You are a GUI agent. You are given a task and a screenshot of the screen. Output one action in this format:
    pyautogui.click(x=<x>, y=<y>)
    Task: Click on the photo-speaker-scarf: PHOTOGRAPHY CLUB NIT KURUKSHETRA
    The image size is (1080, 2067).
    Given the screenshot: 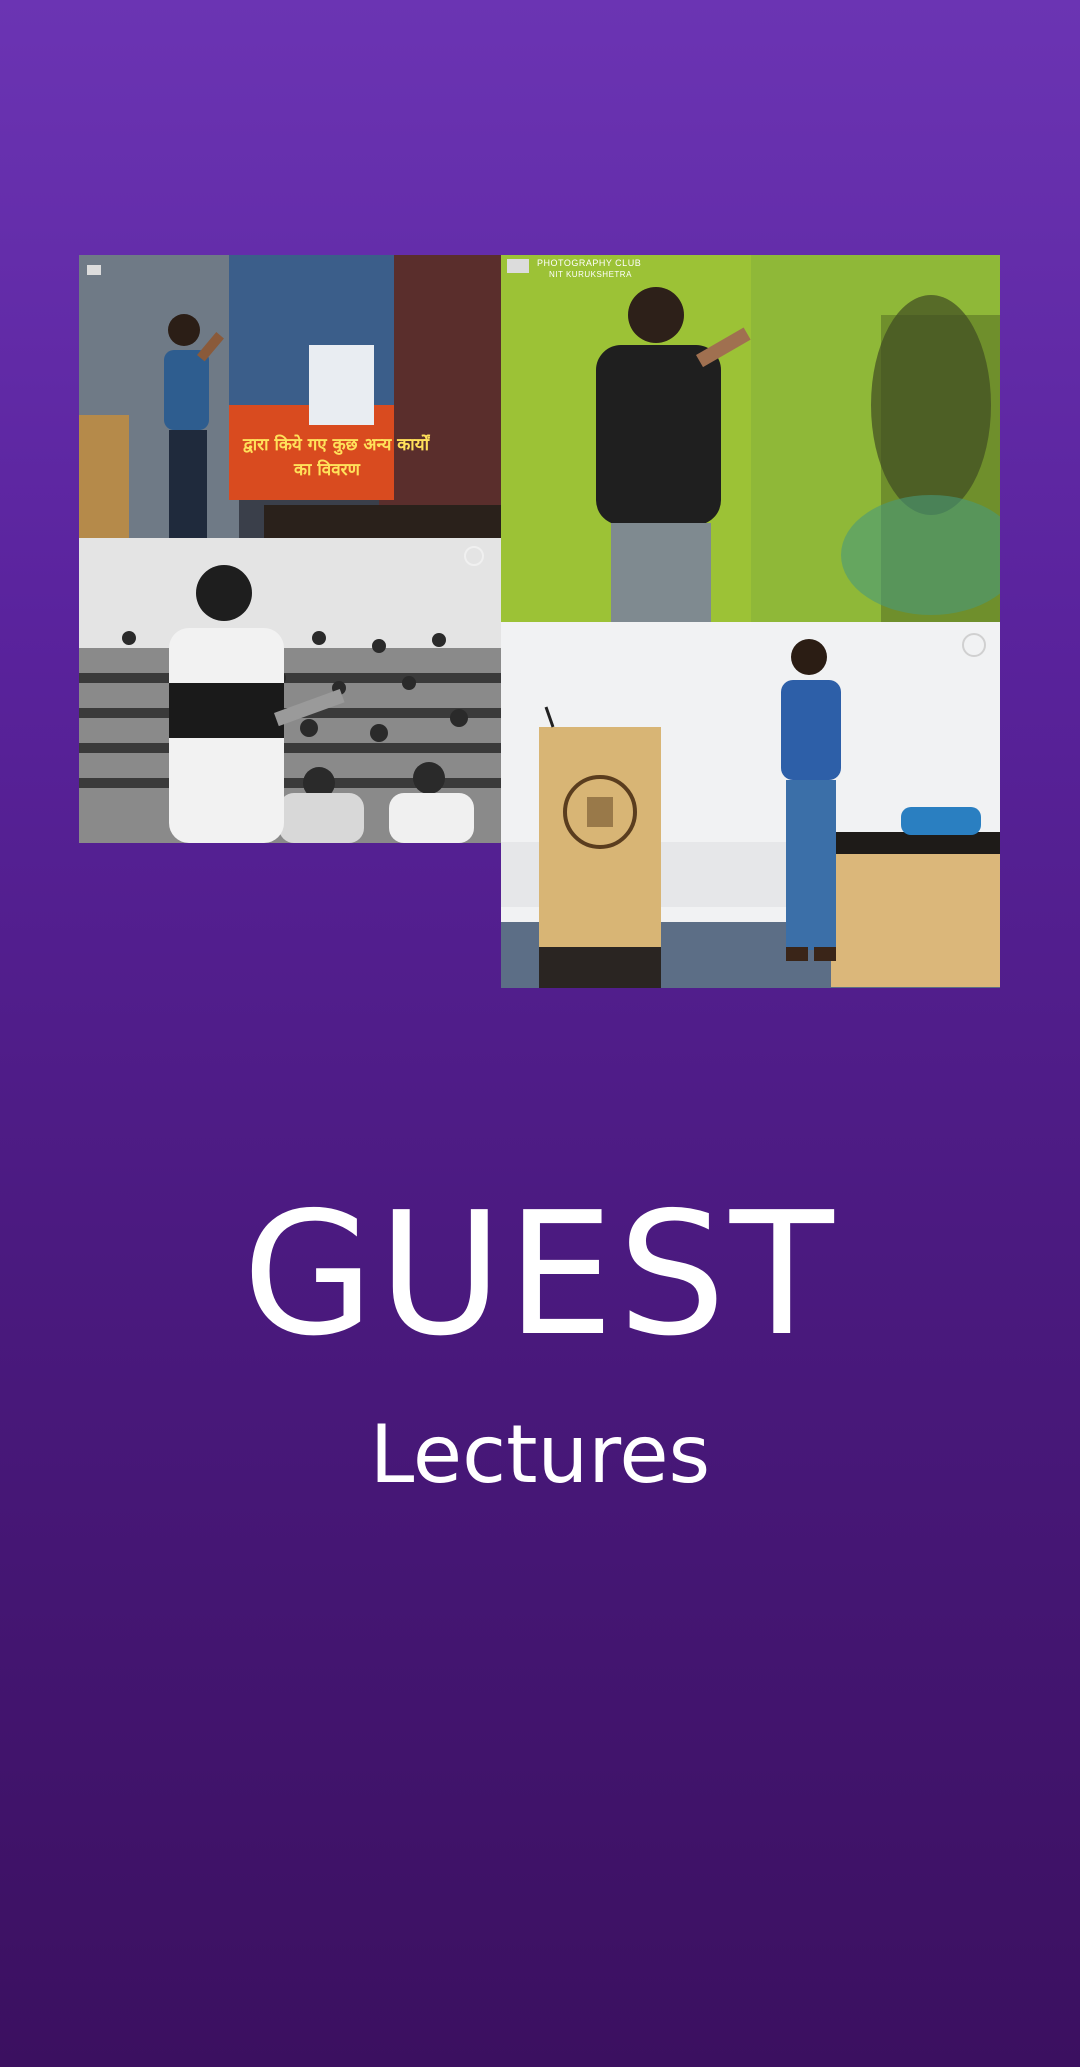 What is the action you would take?
    pyautogui.click(x=750, y=438)
    